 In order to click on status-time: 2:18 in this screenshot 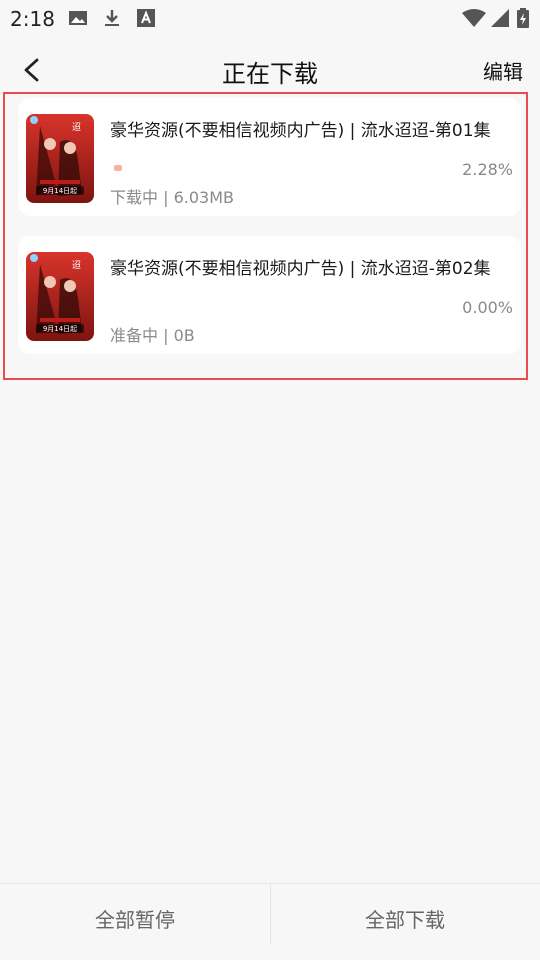, I will do `click(32, 19)`.